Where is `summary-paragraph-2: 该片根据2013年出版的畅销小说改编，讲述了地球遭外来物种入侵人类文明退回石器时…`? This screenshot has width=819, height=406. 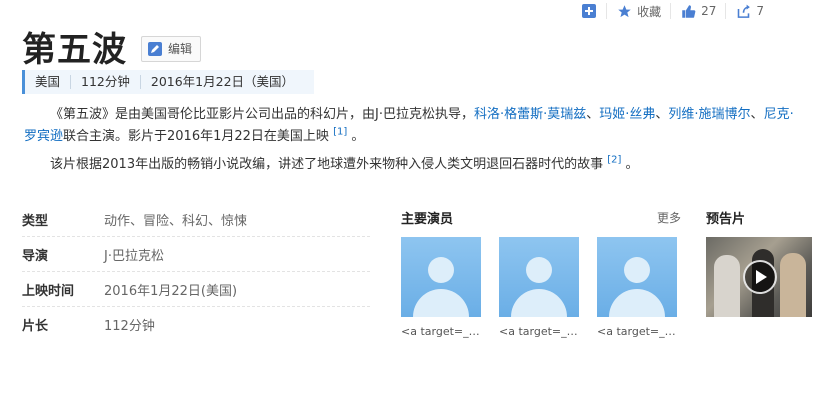
summary-paragraph-2: 该片根据2013年出版的畅销小说改编，讲述了地球遭外来物种入侵人类文明退回石器时… is located at coordinates (412, 165).